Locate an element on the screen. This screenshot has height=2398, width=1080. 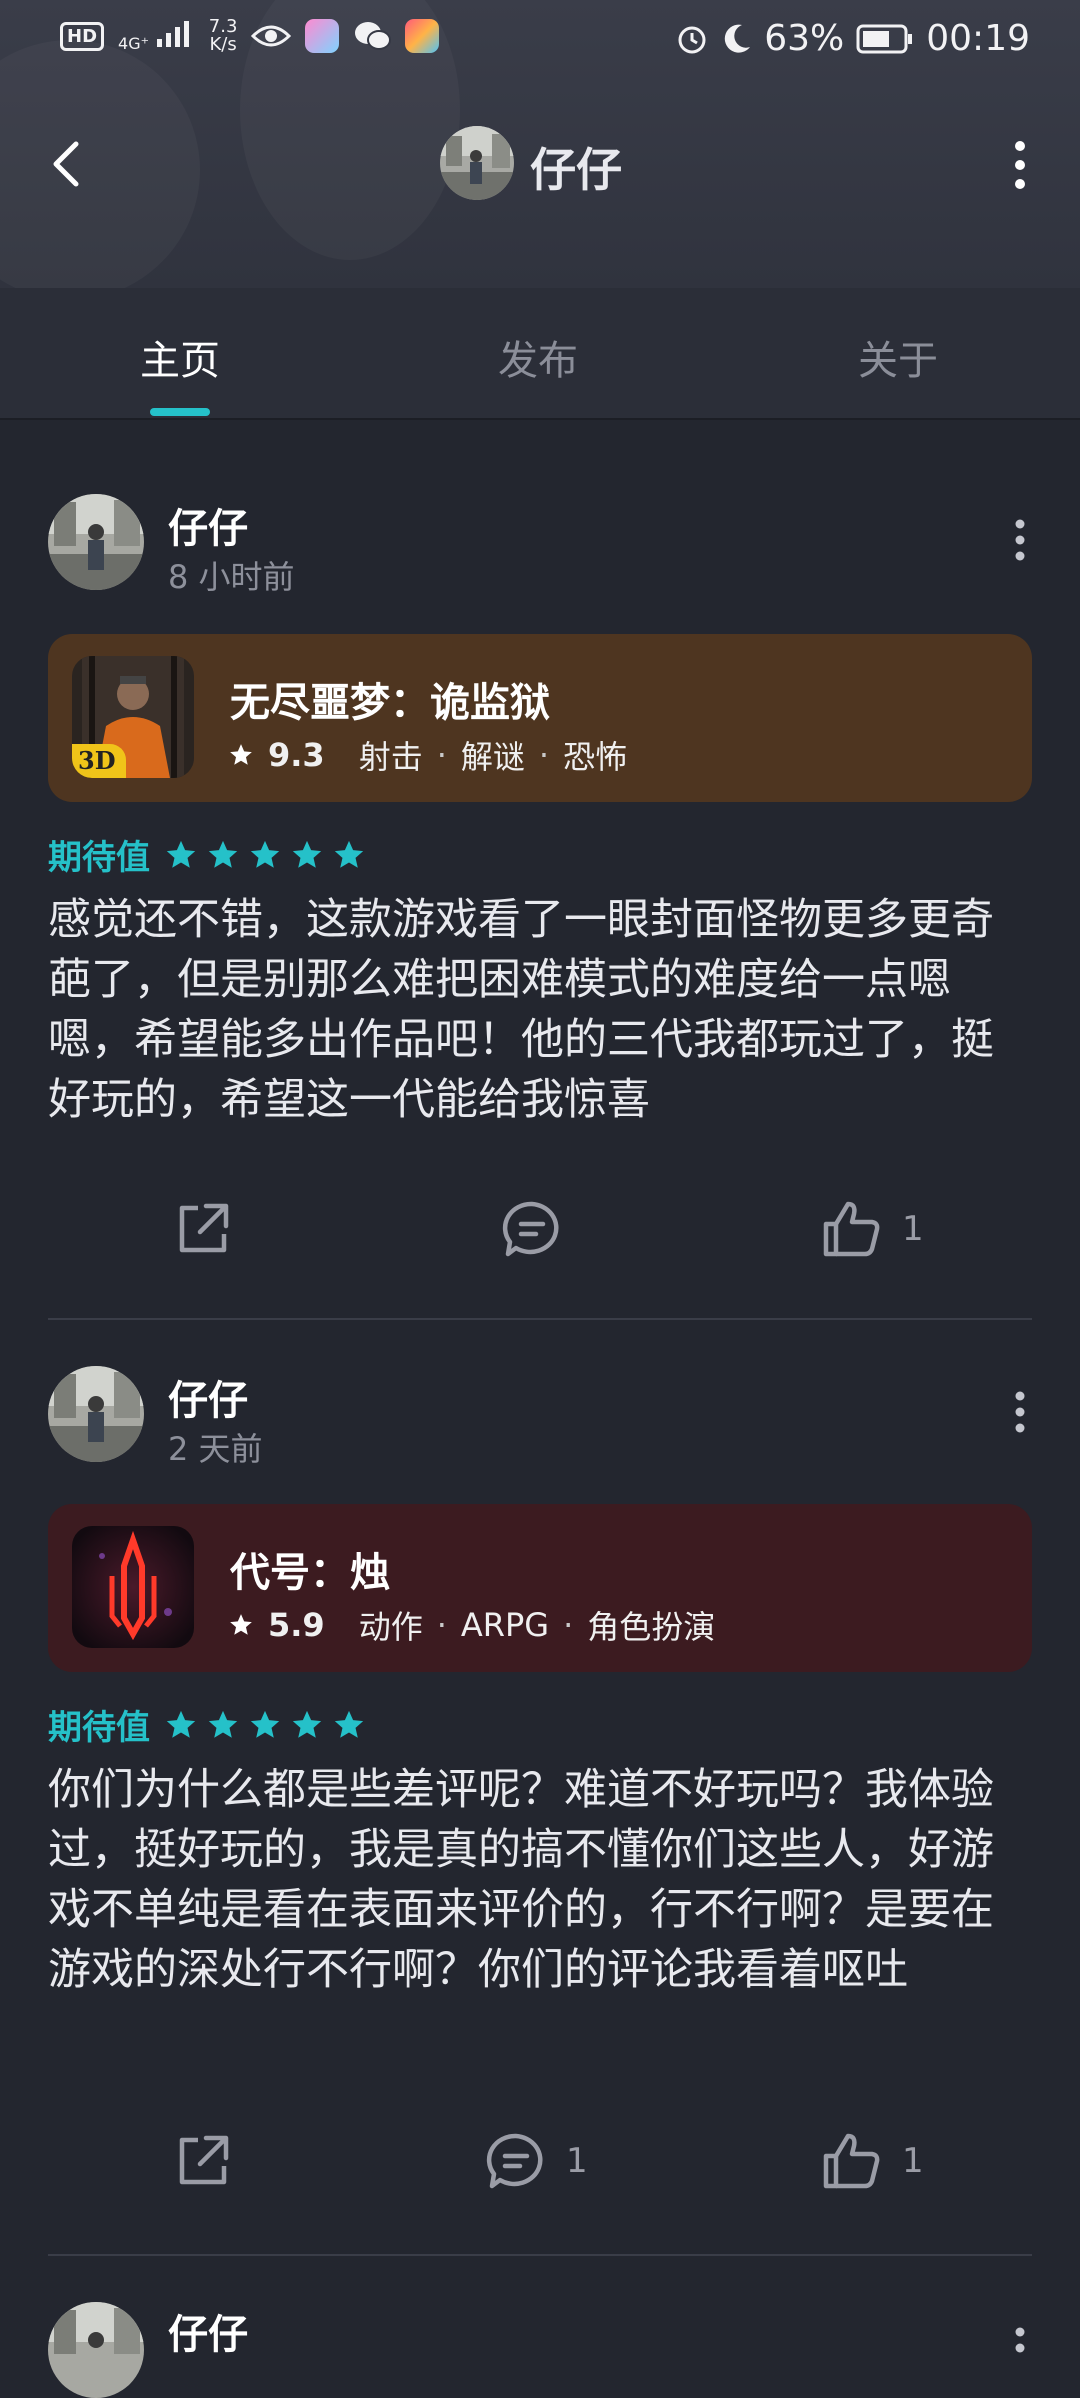
nav-bar: 仔仔 is located at coordinates (540, 165).